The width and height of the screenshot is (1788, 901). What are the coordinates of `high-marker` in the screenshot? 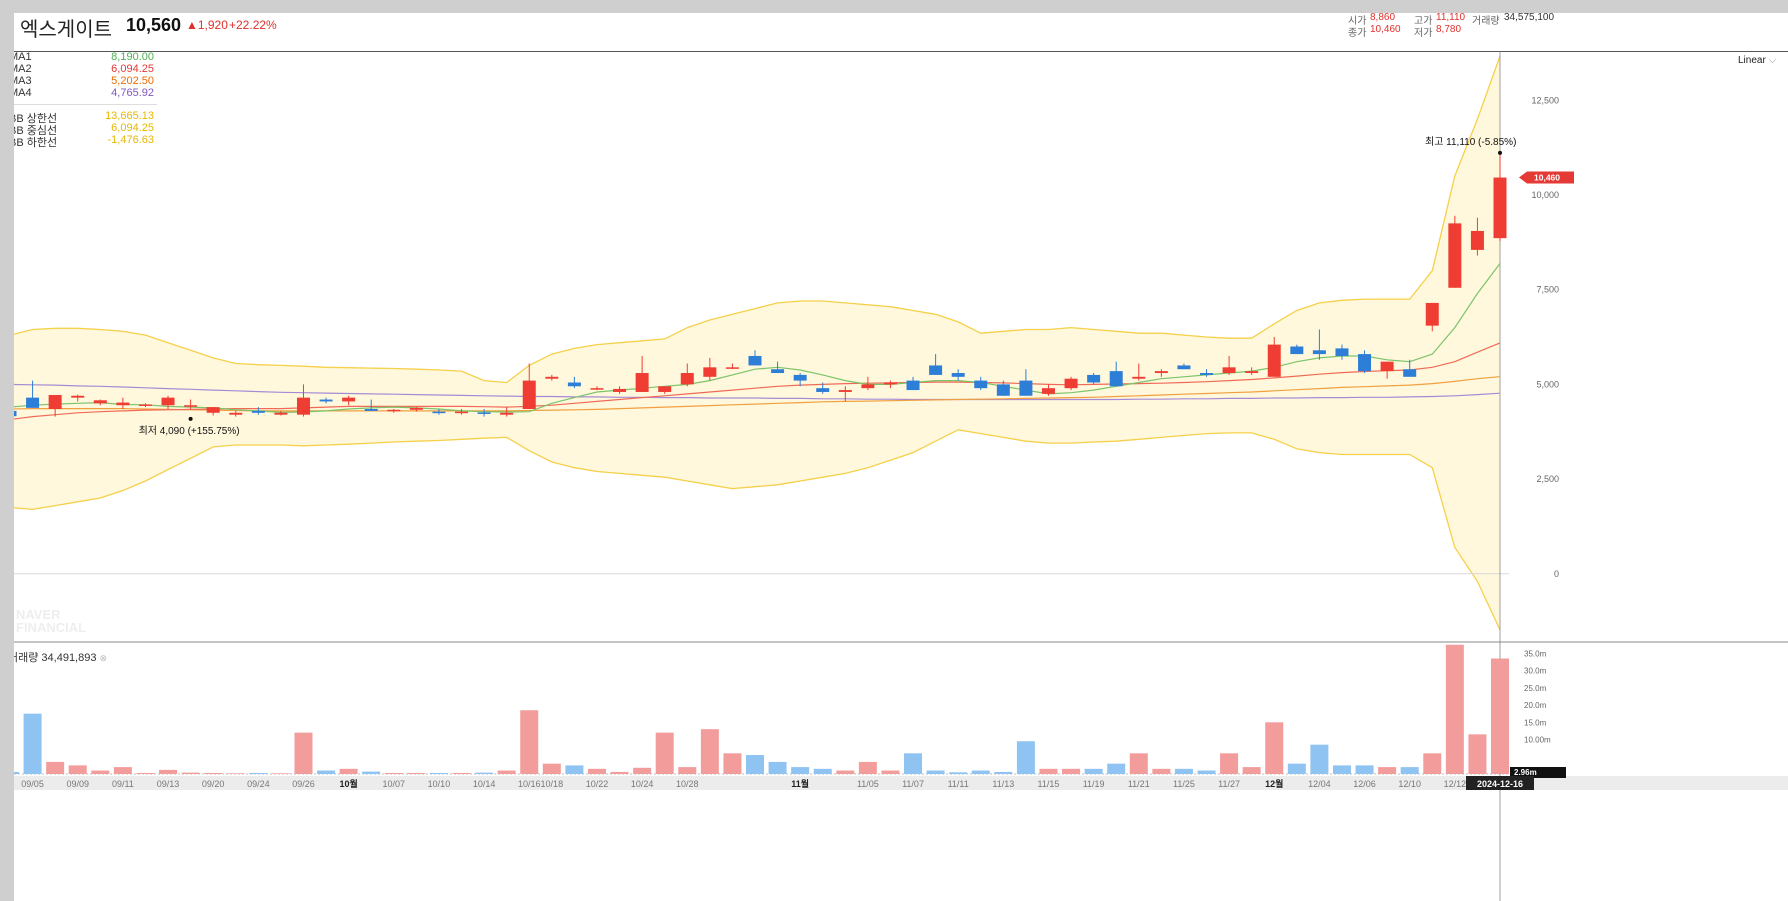 It's located at (1500, 152).